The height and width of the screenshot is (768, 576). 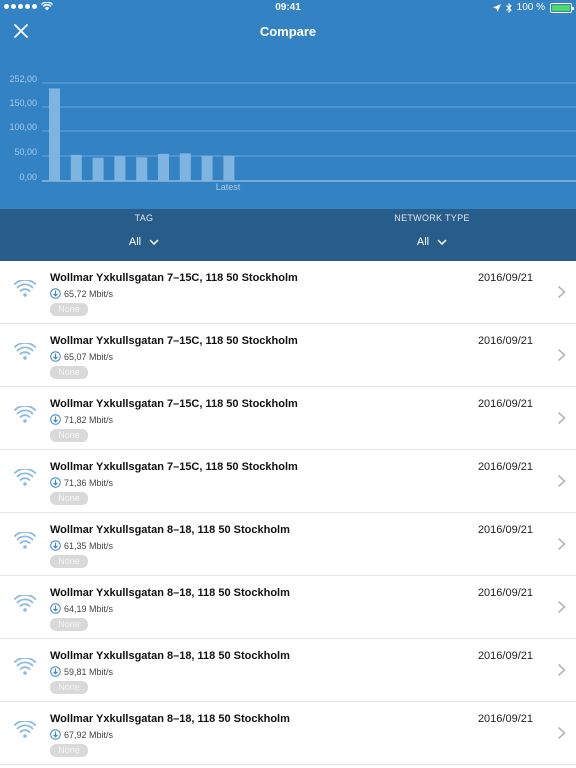 I want to click on result-speed: 71,36 Mbit/s, so click(x=81, y=482).